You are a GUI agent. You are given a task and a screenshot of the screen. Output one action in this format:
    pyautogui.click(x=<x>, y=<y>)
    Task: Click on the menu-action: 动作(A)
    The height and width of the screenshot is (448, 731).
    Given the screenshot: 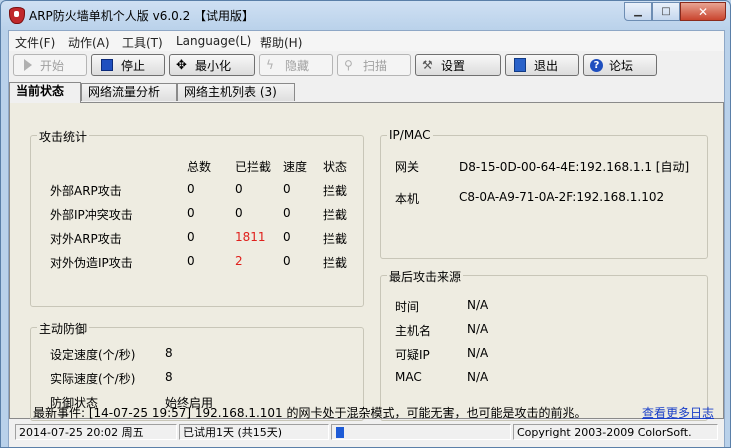 What is the action you would take?
    pyautogui.click(x=89, y=42)
    